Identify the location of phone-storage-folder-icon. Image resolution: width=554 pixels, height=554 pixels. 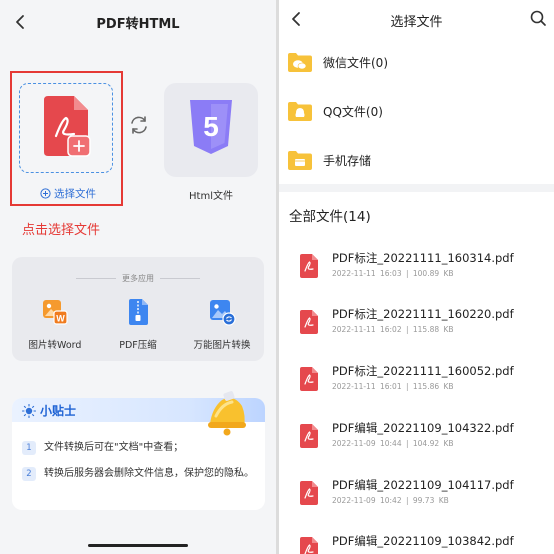
(300, 160).